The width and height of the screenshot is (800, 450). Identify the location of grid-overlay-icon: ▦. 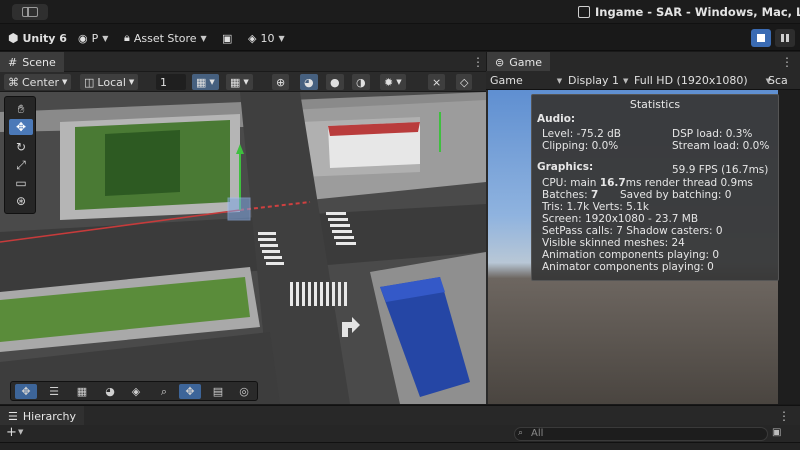
(82, 391).